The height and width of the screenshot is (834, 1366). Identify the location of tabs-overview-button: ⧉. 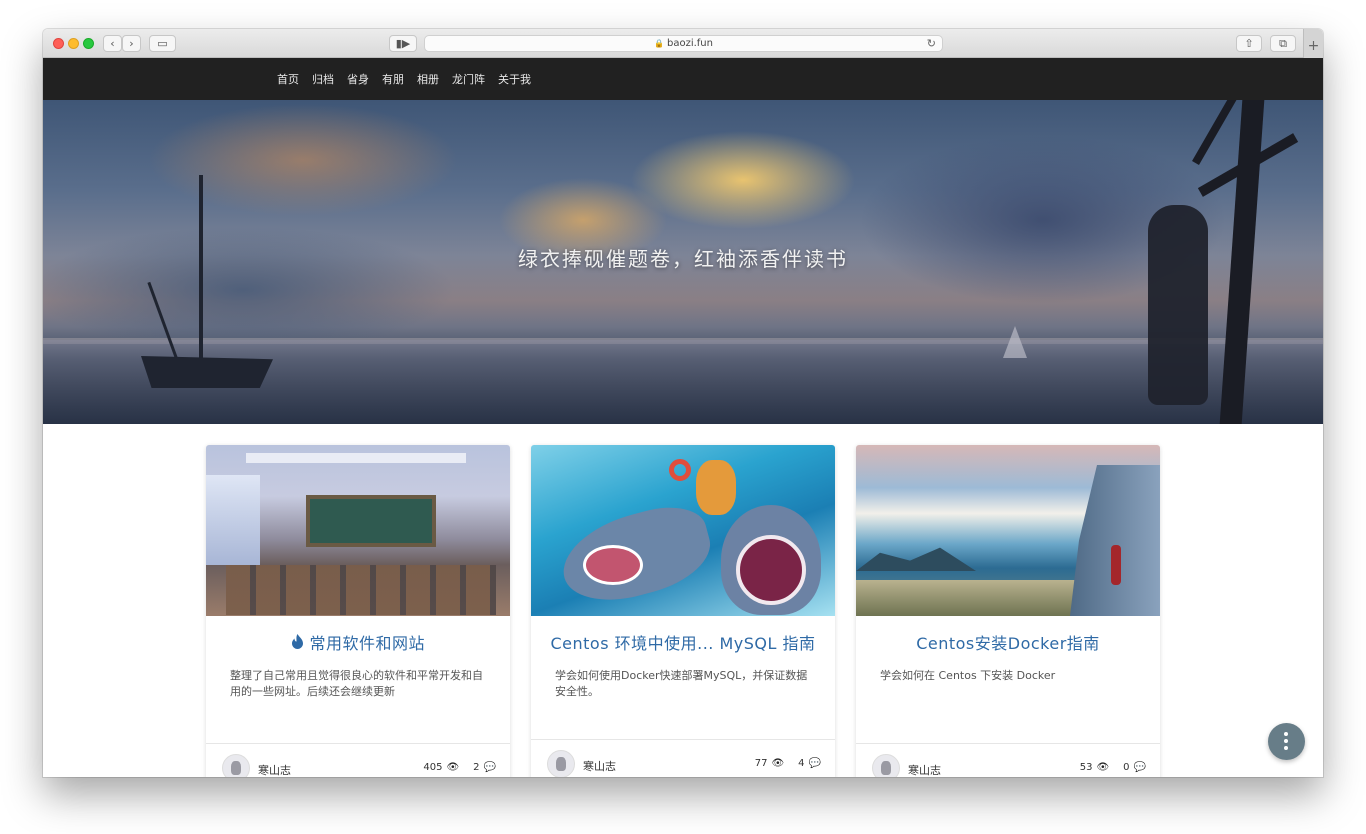
(1283, 43).